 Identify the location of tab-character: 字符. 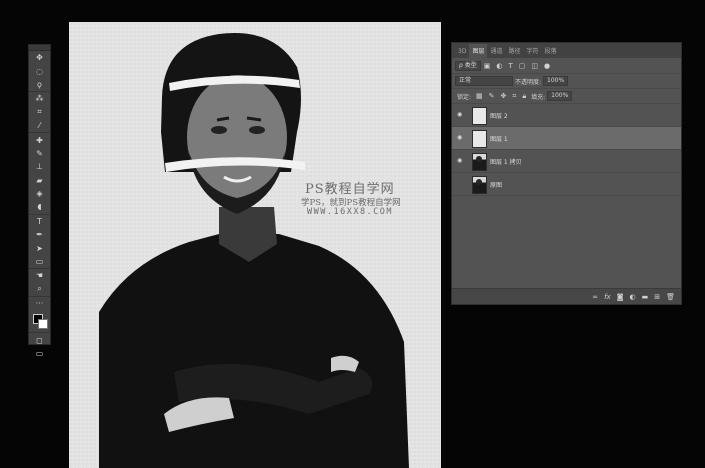
(532, 51).